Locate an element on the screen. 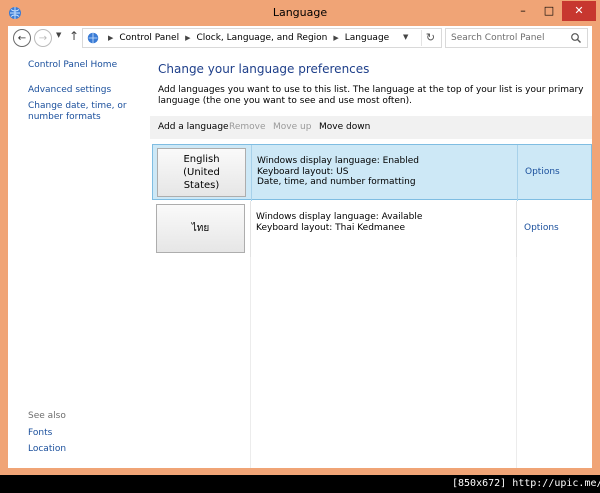 The width and height of the screenshot is (600, 493). recent-locations-button: ▼ is located at coordinates (58, 35).